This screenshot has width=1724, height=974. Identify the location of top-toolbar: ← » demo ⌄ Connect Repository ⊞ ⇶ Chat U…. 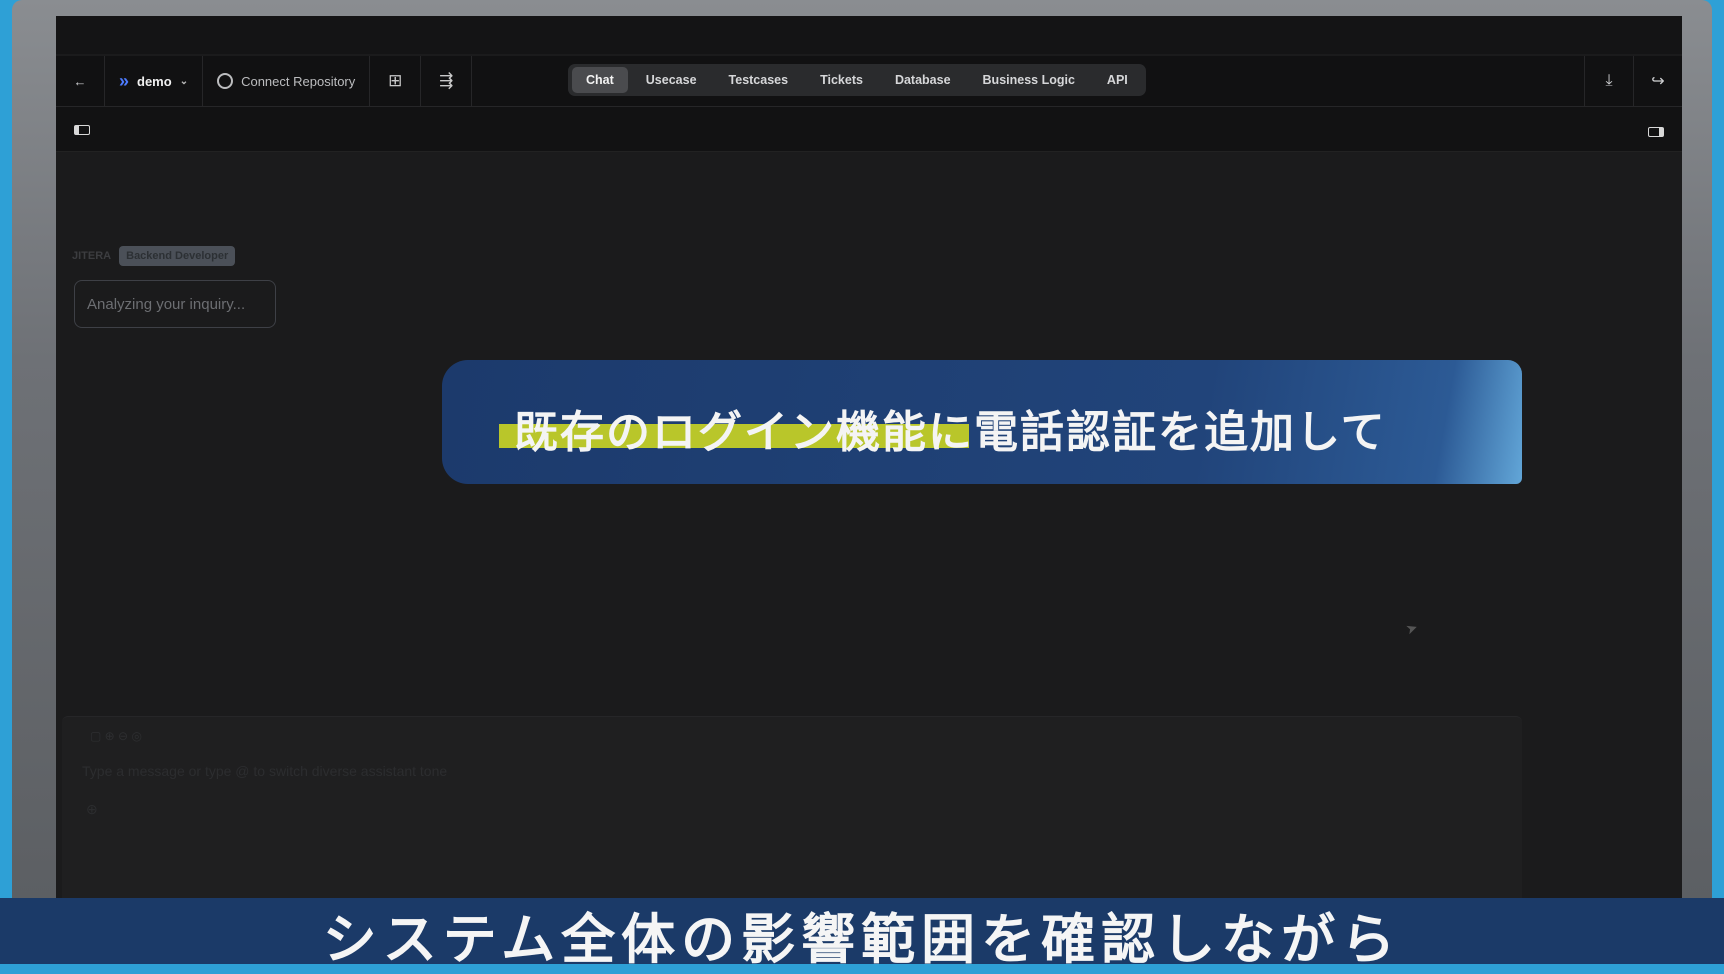
(869, 81).